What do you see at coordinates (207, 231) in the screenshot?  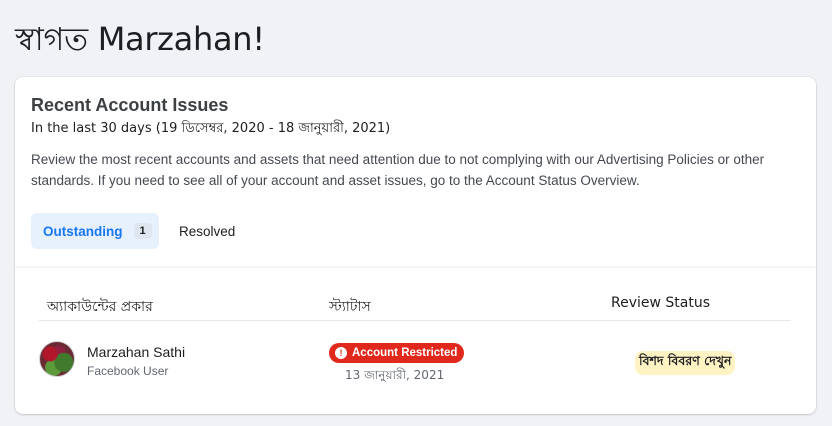 I see `tab-resolved: Resolved` at bounding box center [207, 231].